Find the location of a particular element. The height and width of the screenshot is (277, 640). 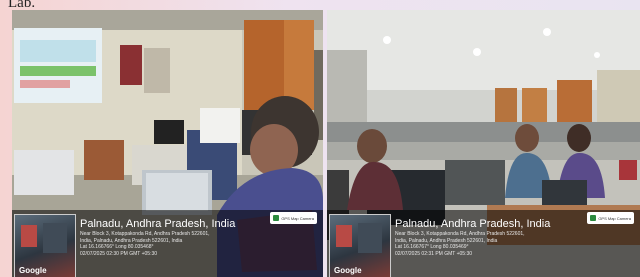

datetime: 02/07/2025 02:31 PM GMT +05:30 is located at coordinates (434, 253).